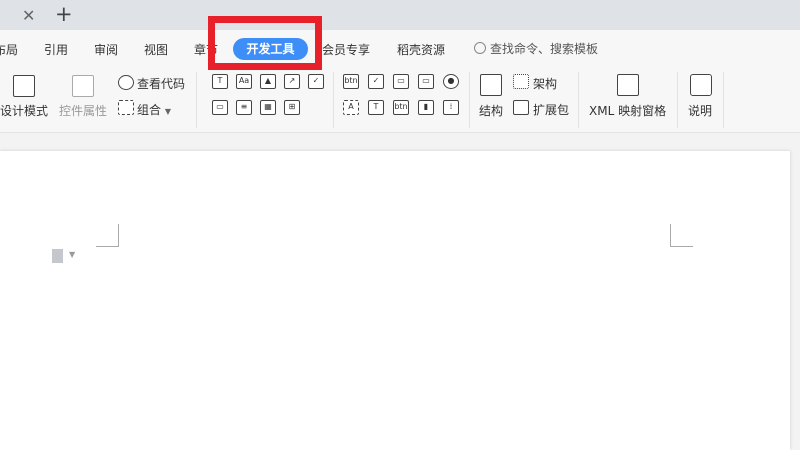  What do you see at coordinates (681, 235) in the screenshot?
I see `margin-corner-top-right` at bounding box center [681, 235].